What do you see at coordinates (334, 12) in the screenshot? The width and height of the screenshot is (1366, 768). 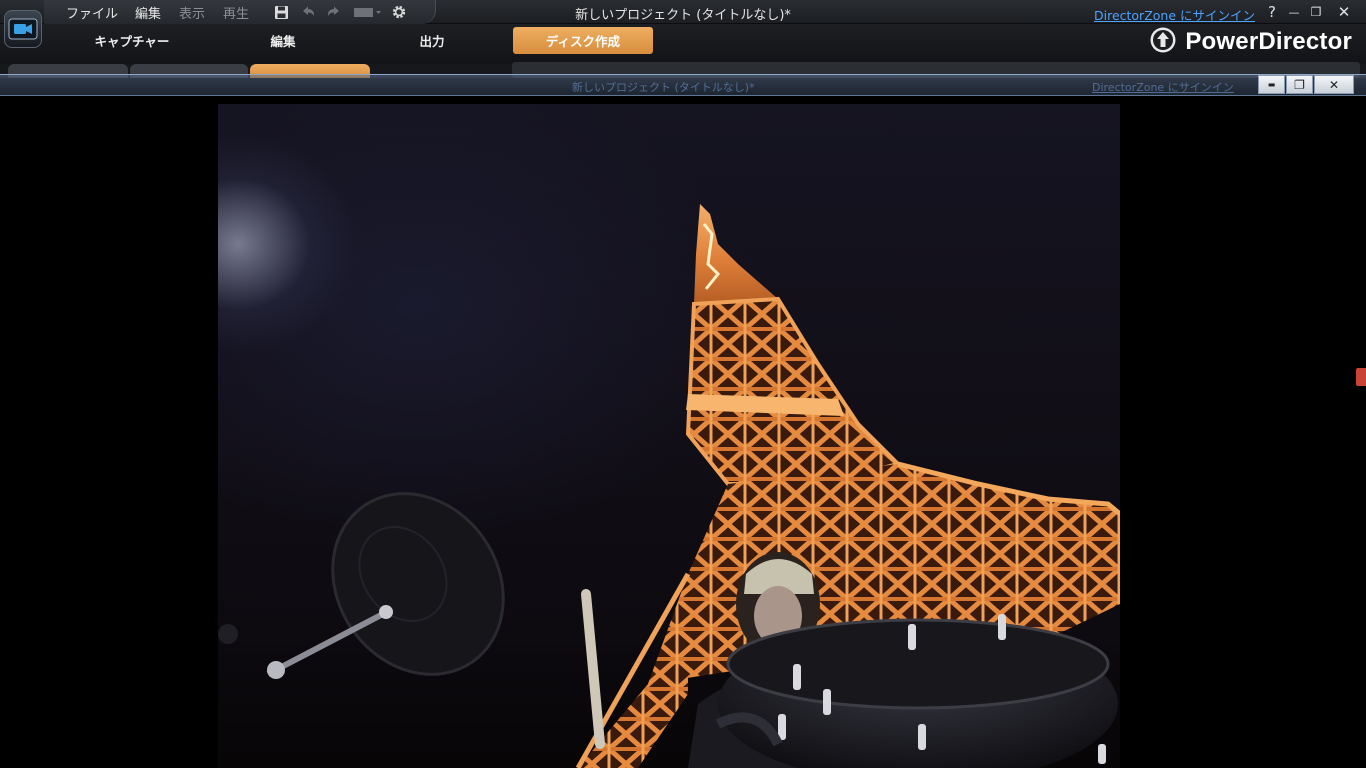 I see `redo-icon` at bounding box center [334, 12].